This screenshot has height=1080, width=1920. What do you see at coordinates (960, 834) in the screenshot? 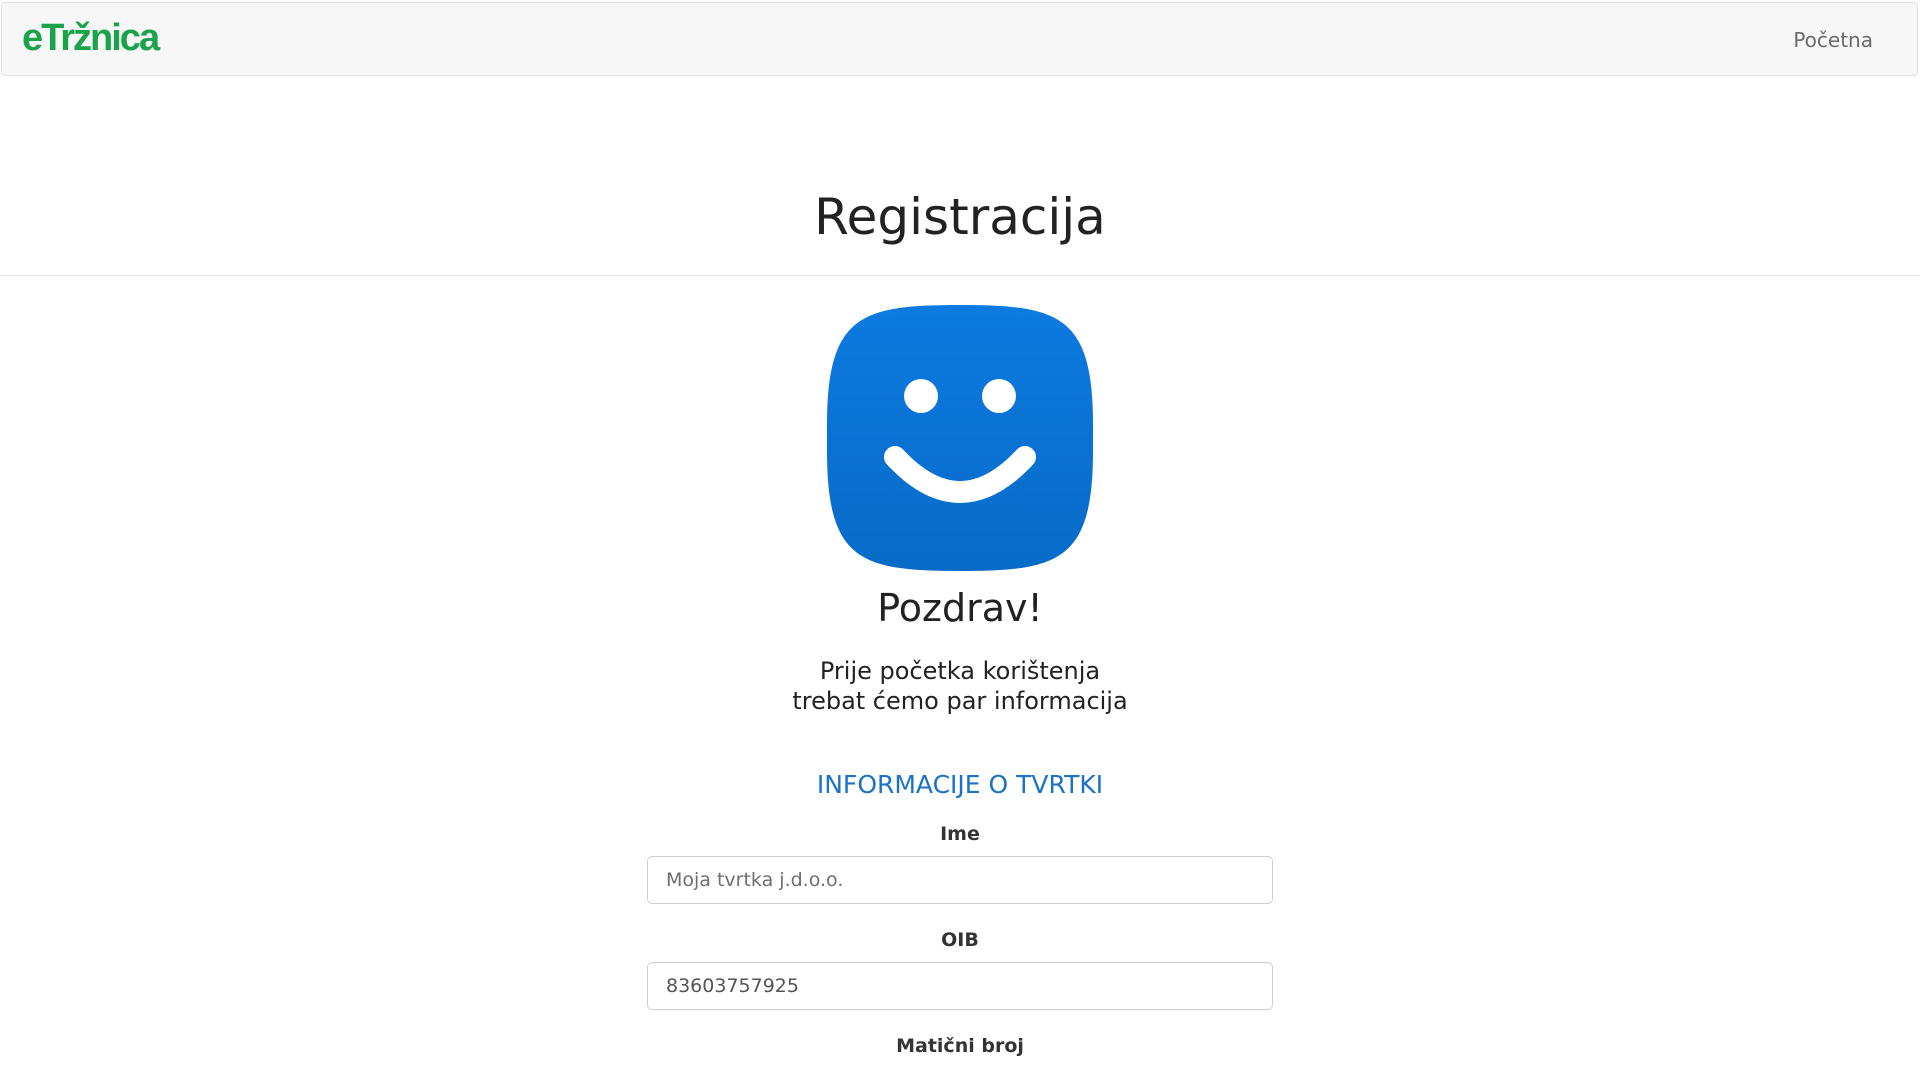
I see `name-label: Ime` at bounding box center [960, 834].